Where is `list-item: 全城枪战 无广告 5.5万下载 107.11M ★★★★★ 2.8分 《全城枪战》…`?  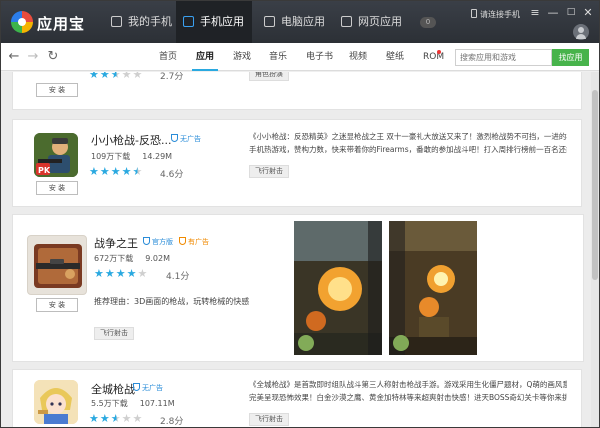
list-item: 全城枪战 无广告 5.5万下载 107.11M ★★★★★ 2.8分 《全城枪战》… is located at coordinates (297, 398).